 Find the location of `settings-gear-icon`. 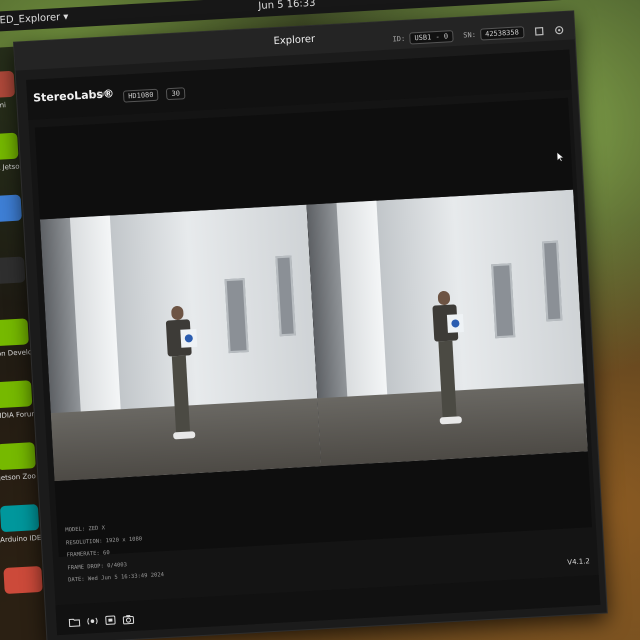

settings-gear-icon is located at coordinates (559, 30).